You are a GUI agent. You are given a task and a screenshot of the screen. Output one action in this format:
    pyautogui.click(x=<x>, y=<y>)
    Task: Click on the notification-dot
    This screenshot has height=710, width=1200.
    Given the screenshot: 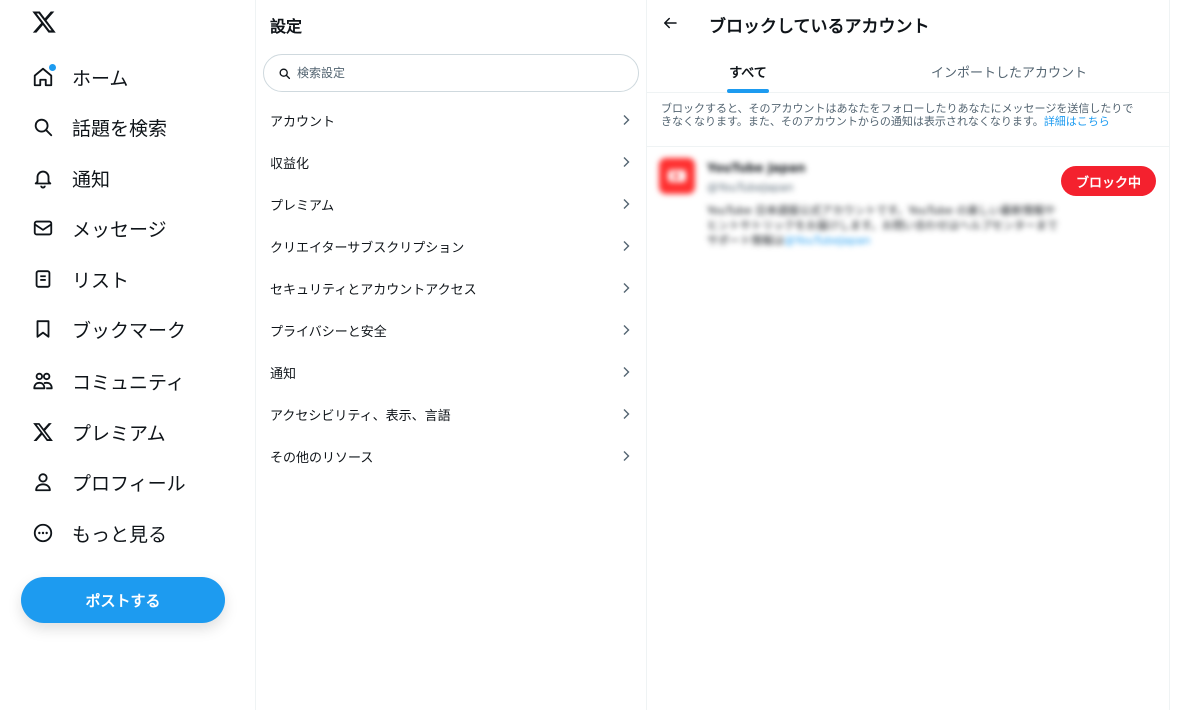 What is the action you would take?
    pyautogui.click(x=52, y=67)
    